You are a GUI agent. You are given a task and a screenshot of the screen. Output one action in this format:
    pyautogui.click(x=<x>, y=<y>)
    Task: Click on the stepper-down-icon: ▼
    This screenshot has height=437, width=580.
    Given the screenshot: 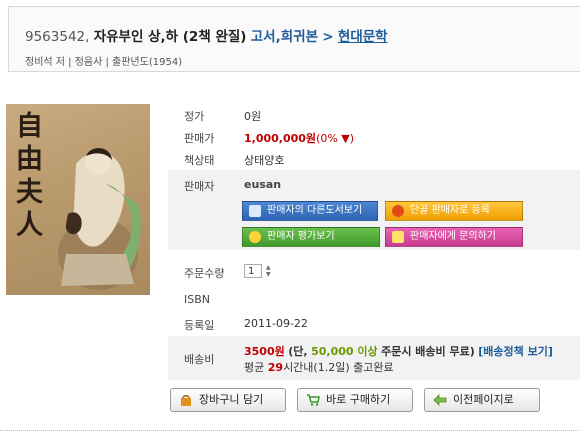 What is the action you would take?
    pyautogui.click(x=270, y=274)
    